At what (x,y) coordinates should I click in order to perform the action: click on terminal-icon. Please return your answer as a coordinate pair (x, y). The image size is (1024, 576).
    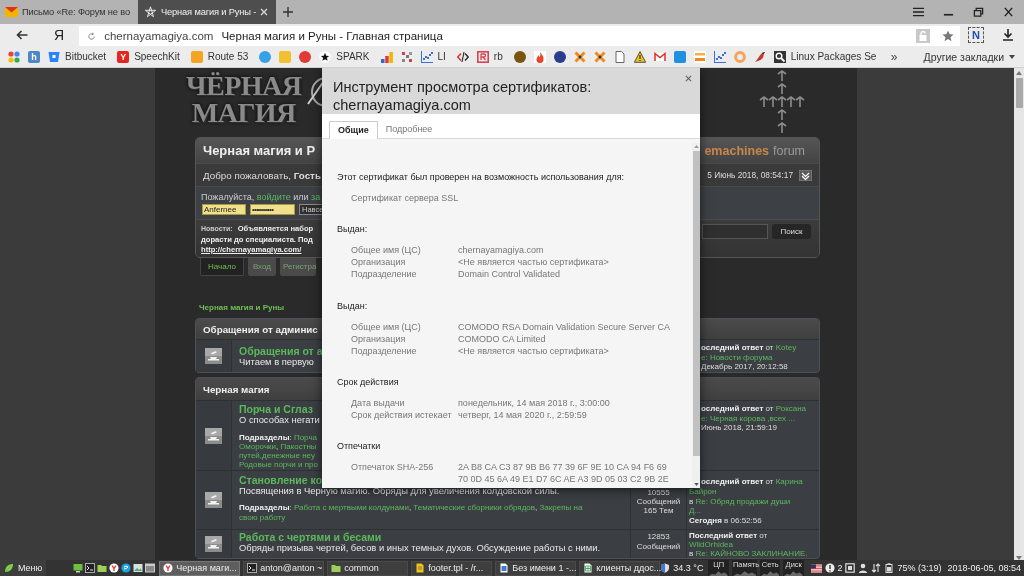
    Looking at the image, I should click on (90, 568).